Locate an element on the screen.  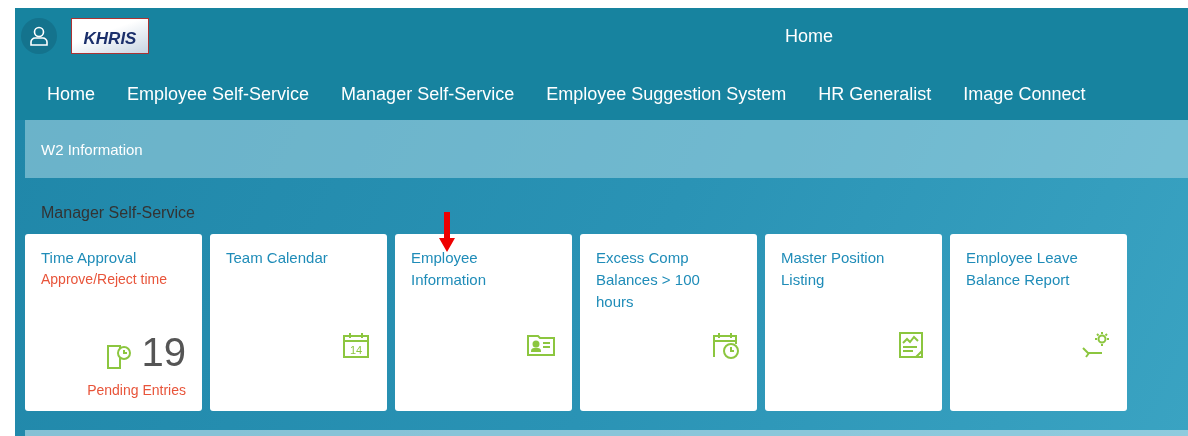
arrow-icon is located at coordinates (447, 232).